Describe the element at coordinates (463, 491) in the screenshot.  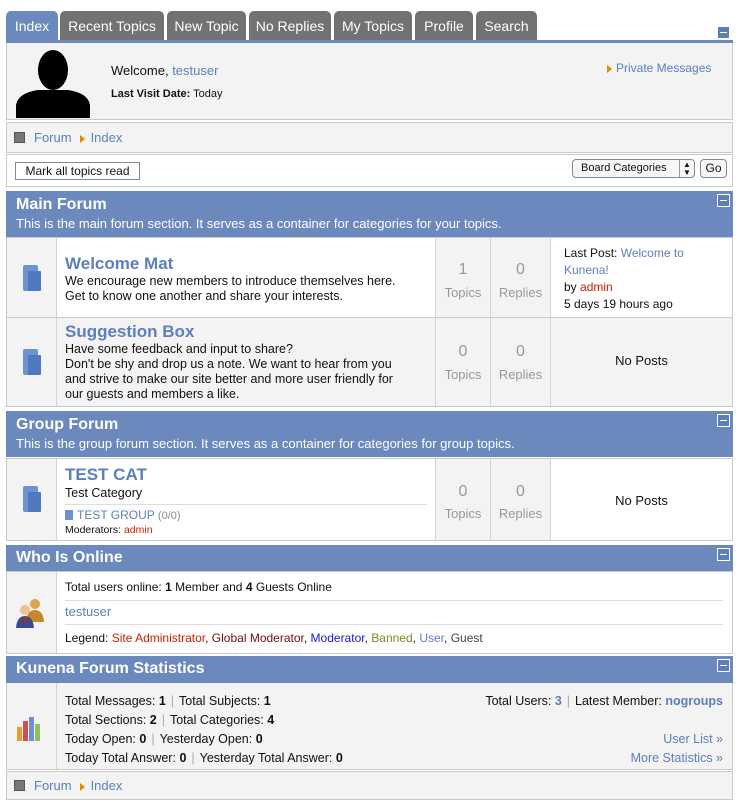
I see `topics-count: 0` at that location.